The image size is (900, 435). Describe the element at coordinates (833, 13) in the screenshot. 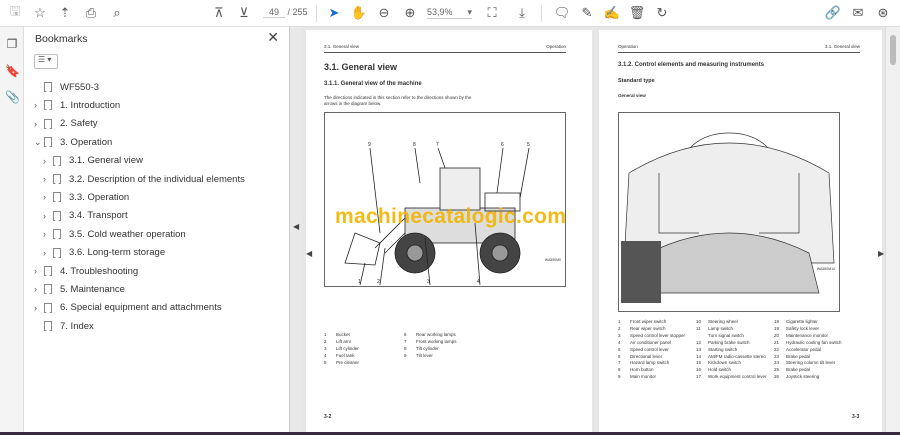

I see `share-link-icon: 🔗` at that location.